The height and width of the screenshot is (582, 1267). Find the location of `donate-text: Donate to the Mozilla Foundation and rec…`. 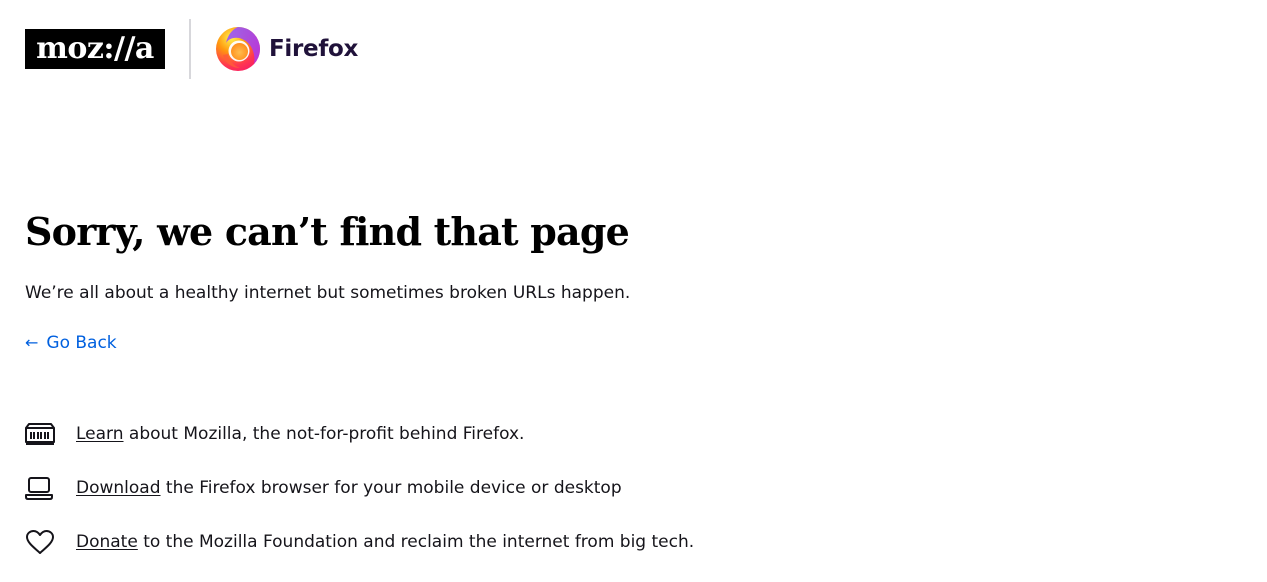

donate-text: Donate to the Mozilla Foundation and rec… is located at coordinates (385, 542).